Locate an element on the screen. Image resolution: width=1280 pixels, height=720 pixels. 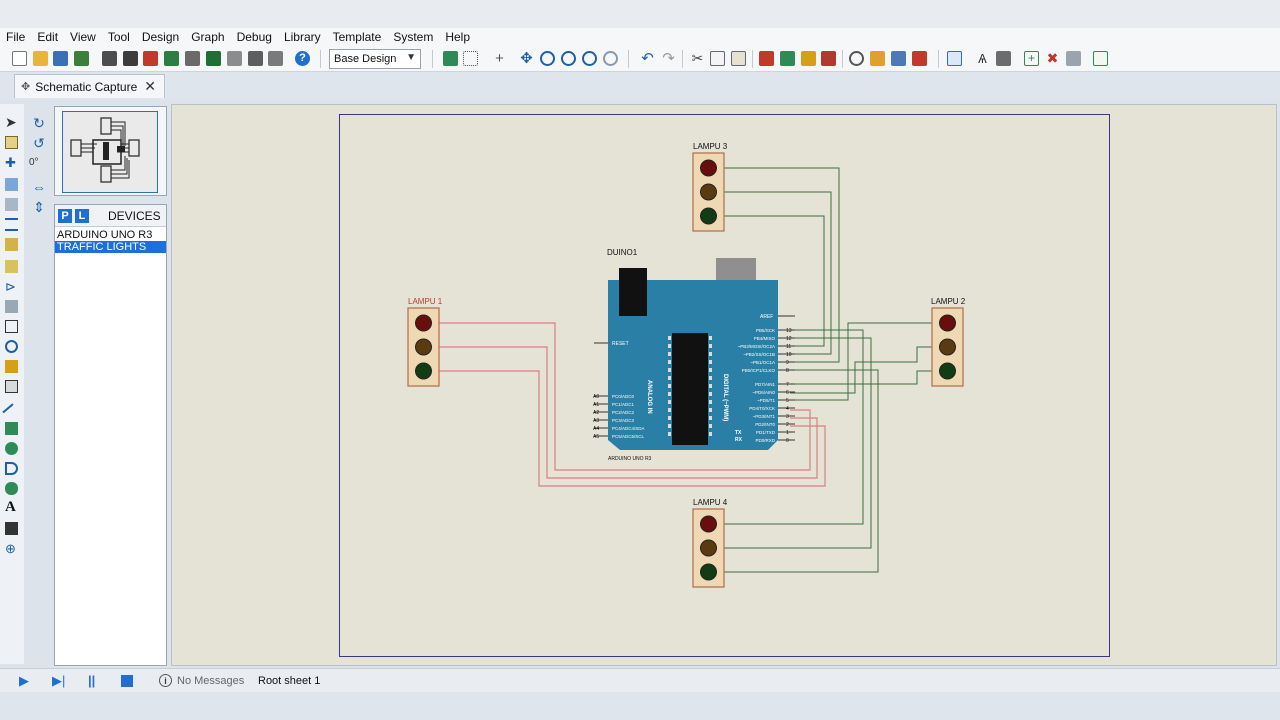
board-ref-label: DUINO1 is located at coordinates (622, 252).